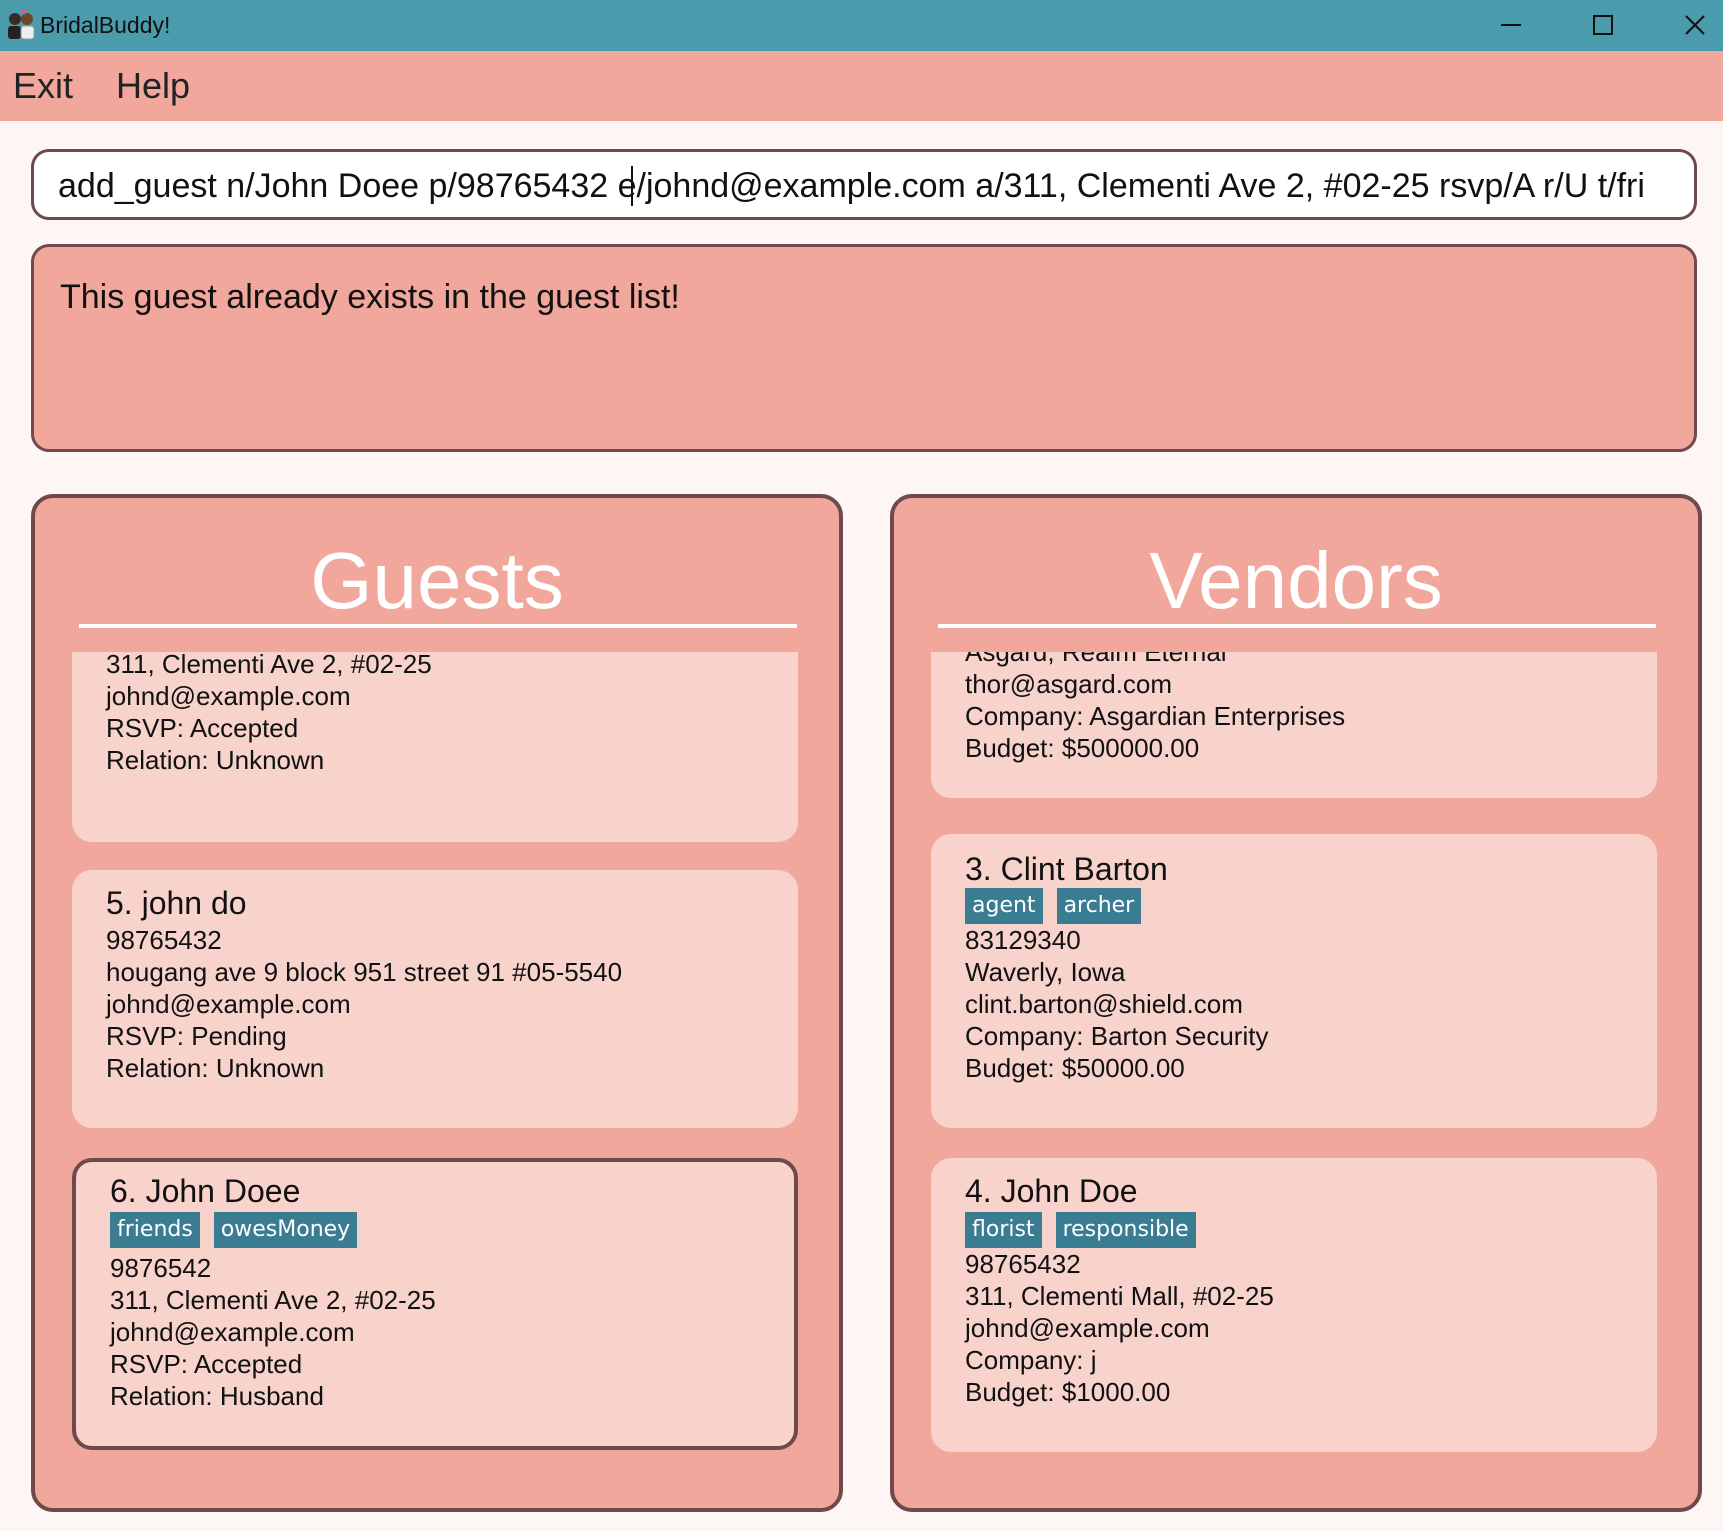  Describe the element at coordinates (176, 903) in the screenshot. I see `guest-name: 5. john do` at that location.